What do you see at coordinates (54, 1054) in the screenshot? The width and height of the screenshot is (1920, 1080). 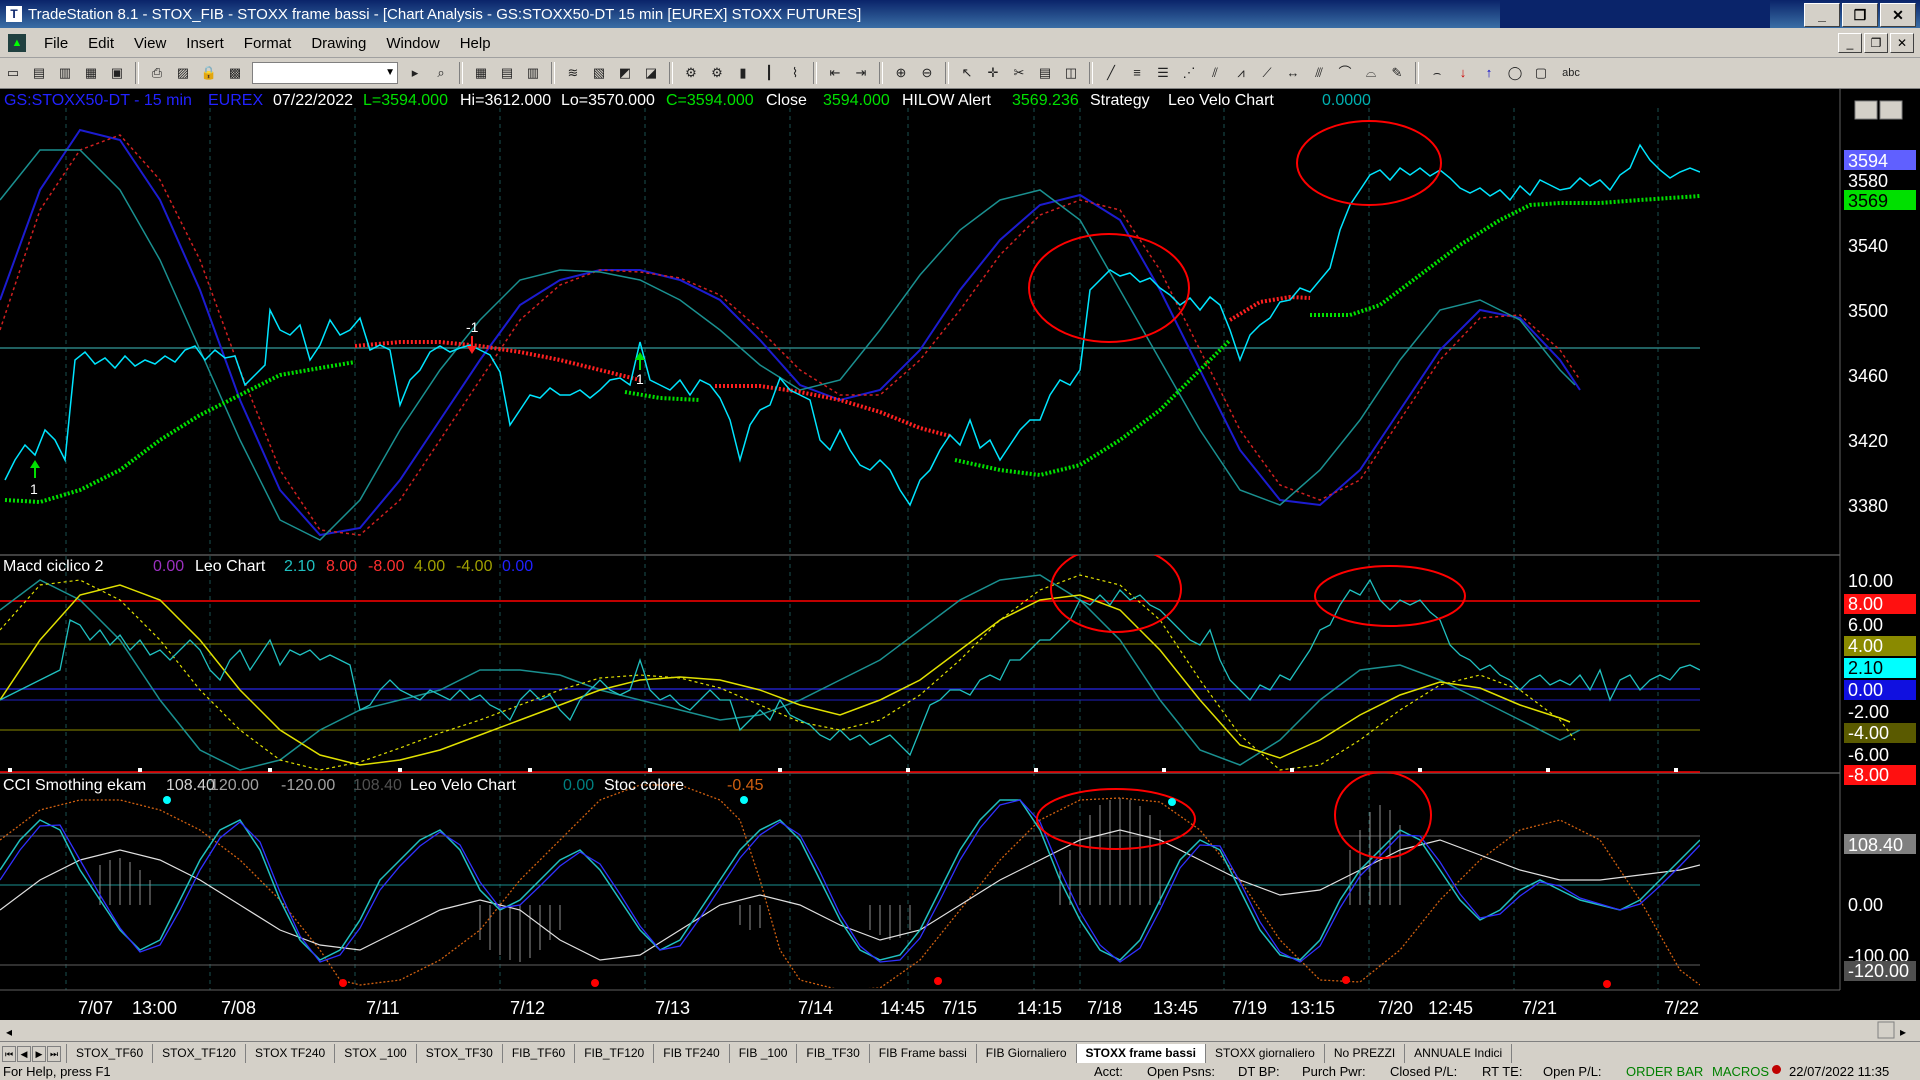 I see `tab-last-icon: ⏭` at bounding box center [54, 1054].